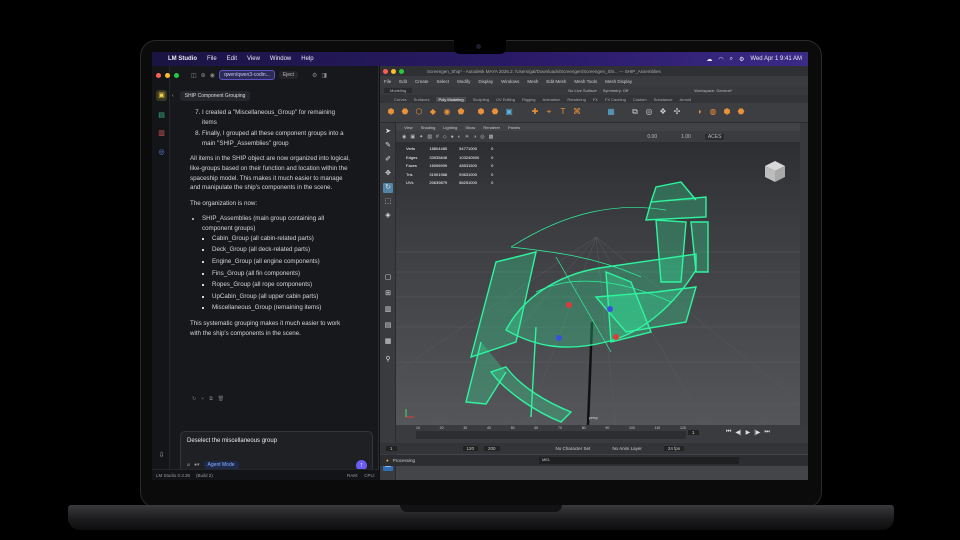  Describe the element at coordinates (388, 202) in the screenshot. I see `scale-tool-icon: ⬚` at that location.